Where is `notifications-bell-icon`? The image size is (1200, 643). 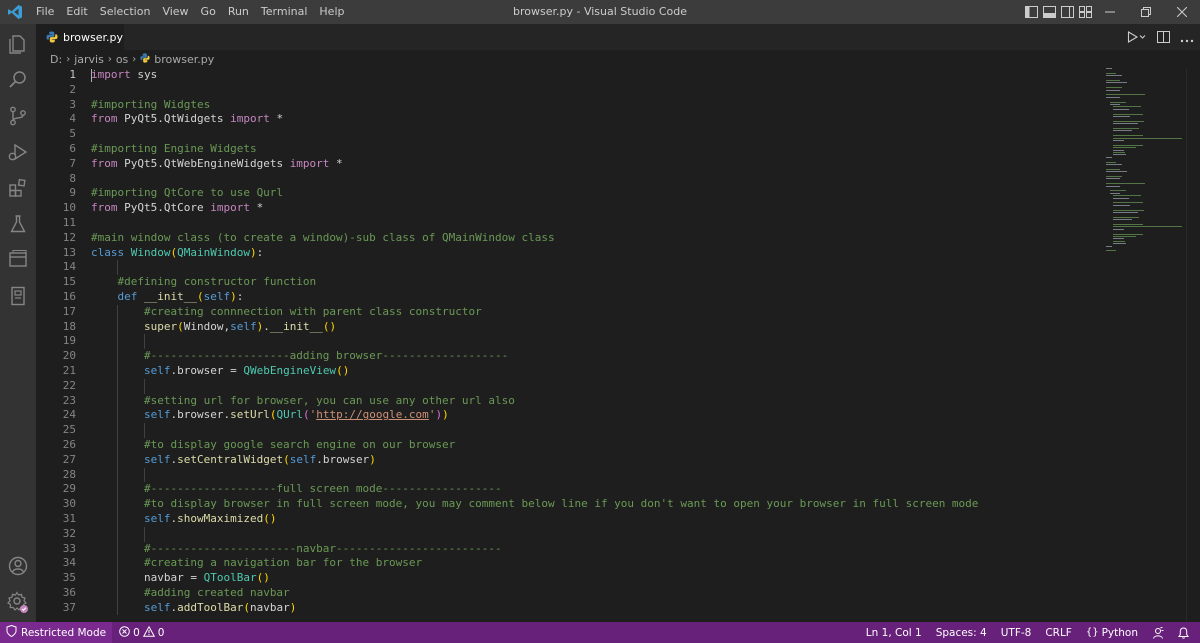 notifications-bell-icon is located at coordinates (1183, 632).